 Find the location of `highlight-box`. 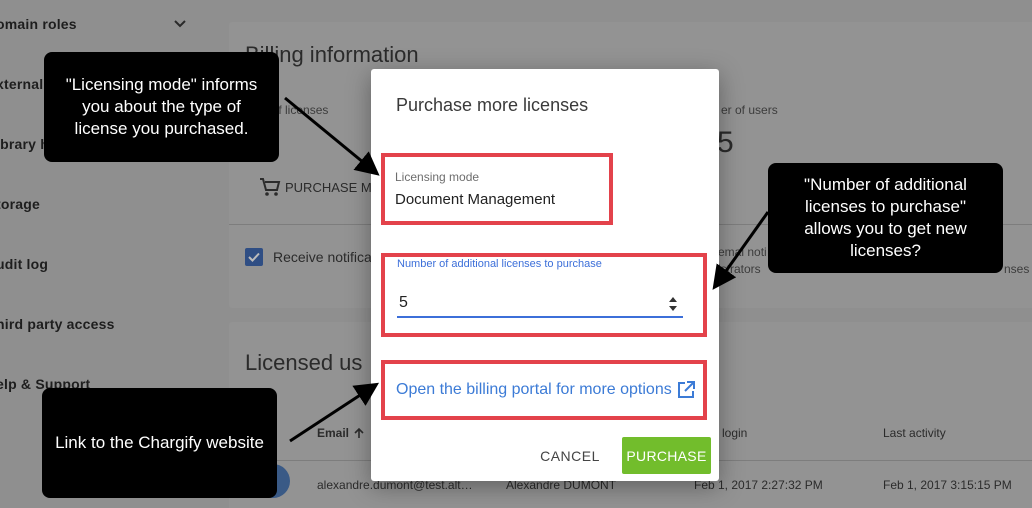

highlight-box is located at coordinates (497, 189).